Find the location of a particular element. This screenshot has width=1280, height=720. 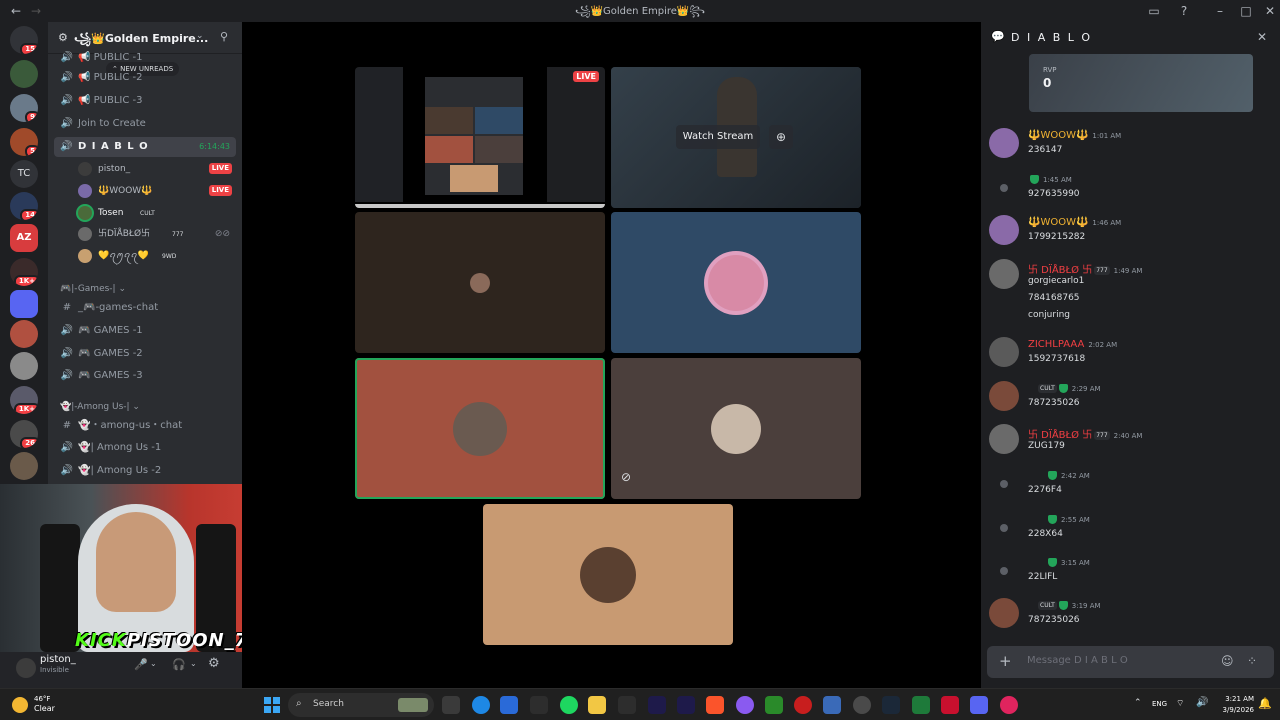

watch-stream-button: Watch Stream is located at coordinates (718, 137).